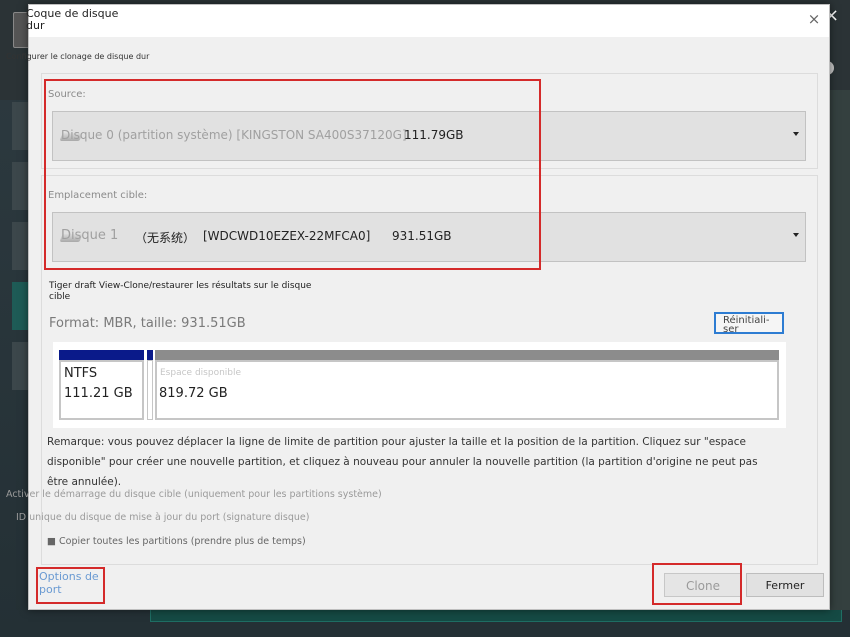 The height and width of the screenshot is (637, 850). What do you see at coordinates (287, 236) in the screenshot?
I see `target-disk-model: [WDCWD10EZEX-22MFCA0]` at bounding box center [287, 236].